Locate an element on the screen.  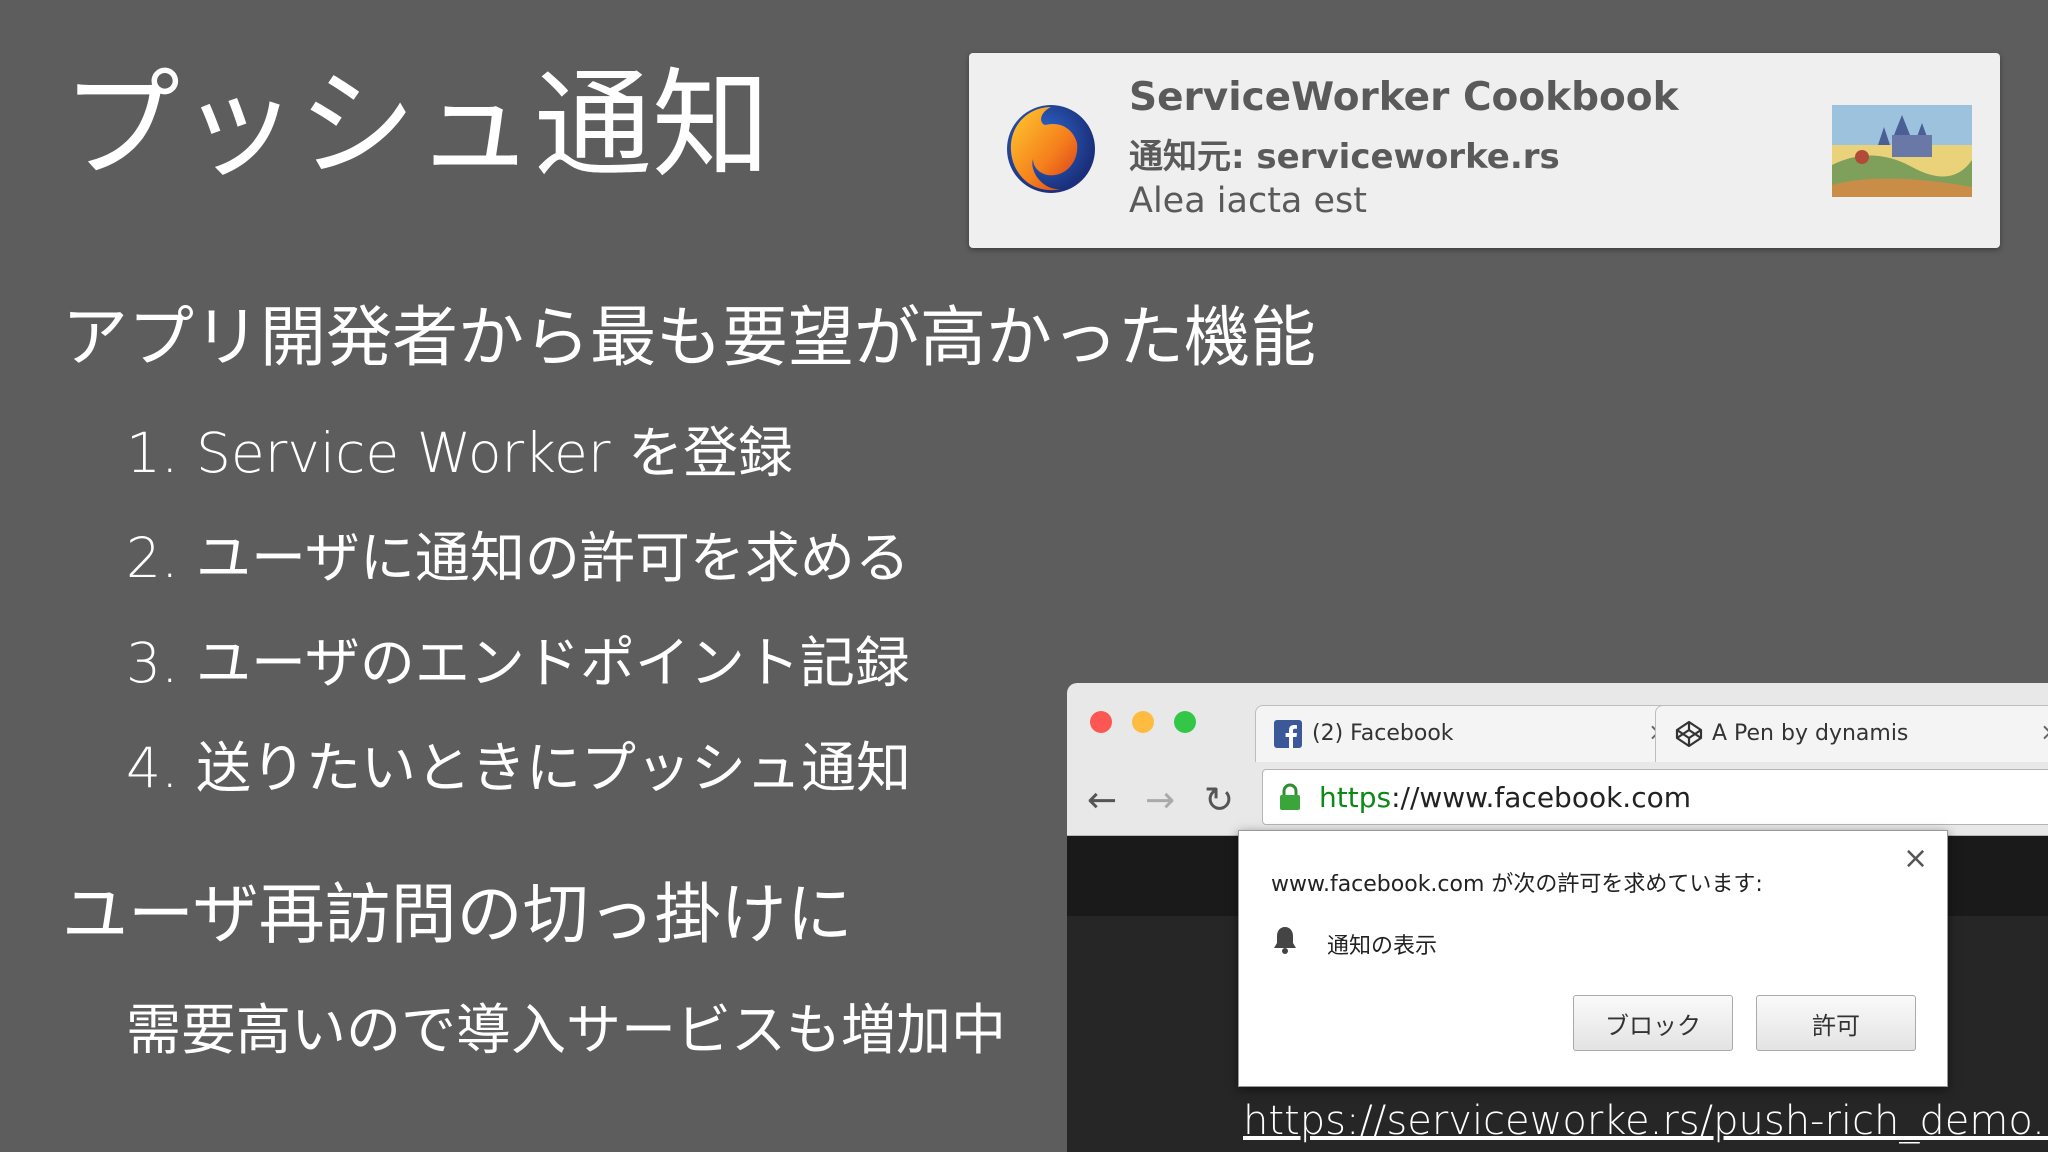
bell-icon is located at coordinates (1285, 940).